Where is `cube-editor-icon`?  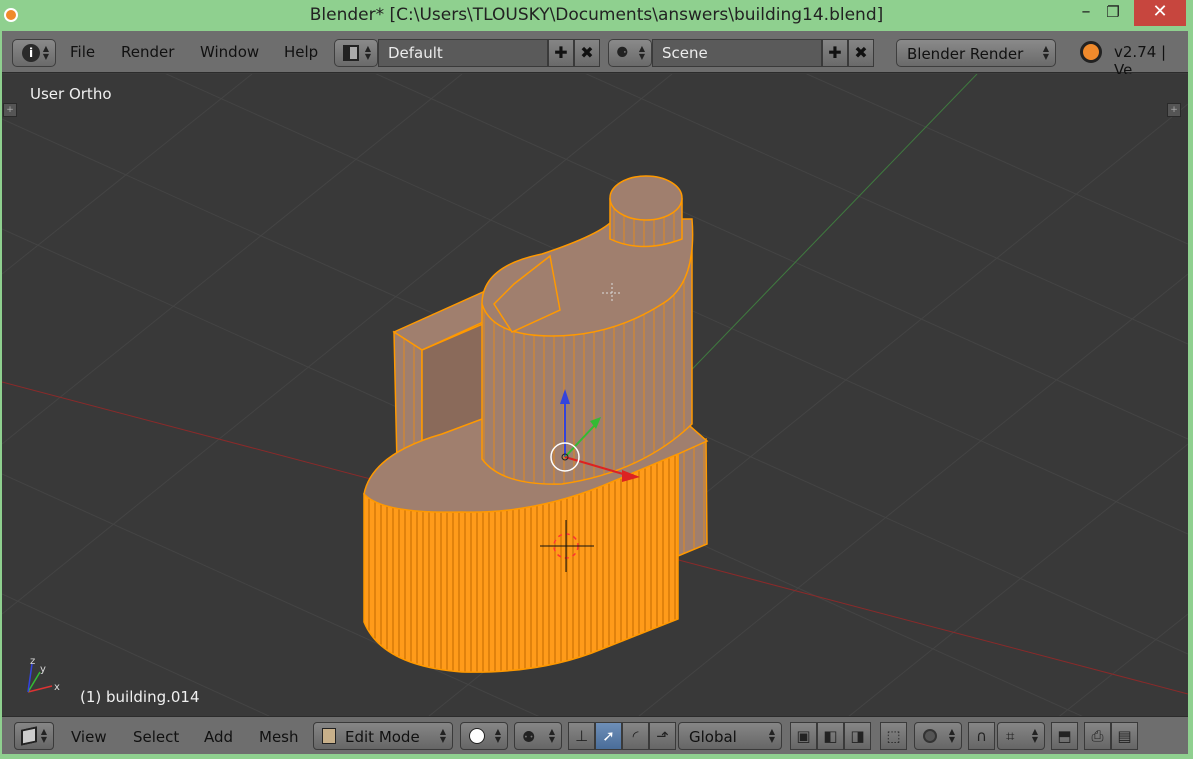 cube-editor-icon is located at coordinates (29, 736).